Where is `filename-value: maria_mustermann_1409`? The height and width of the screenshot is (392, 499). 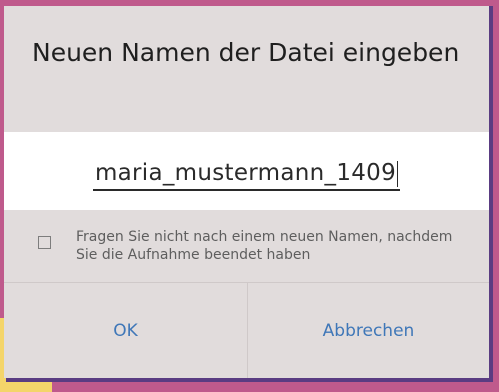
filename-value: maria_mustermann_1409 is located at coordinates (245, 173).